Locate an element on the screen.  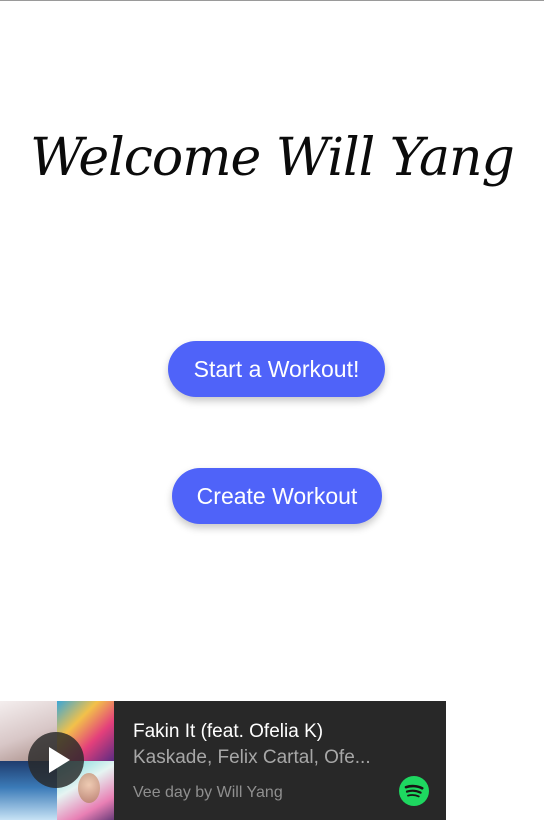
create-workout-button: Create Workout is located at coordinates (277, 496).